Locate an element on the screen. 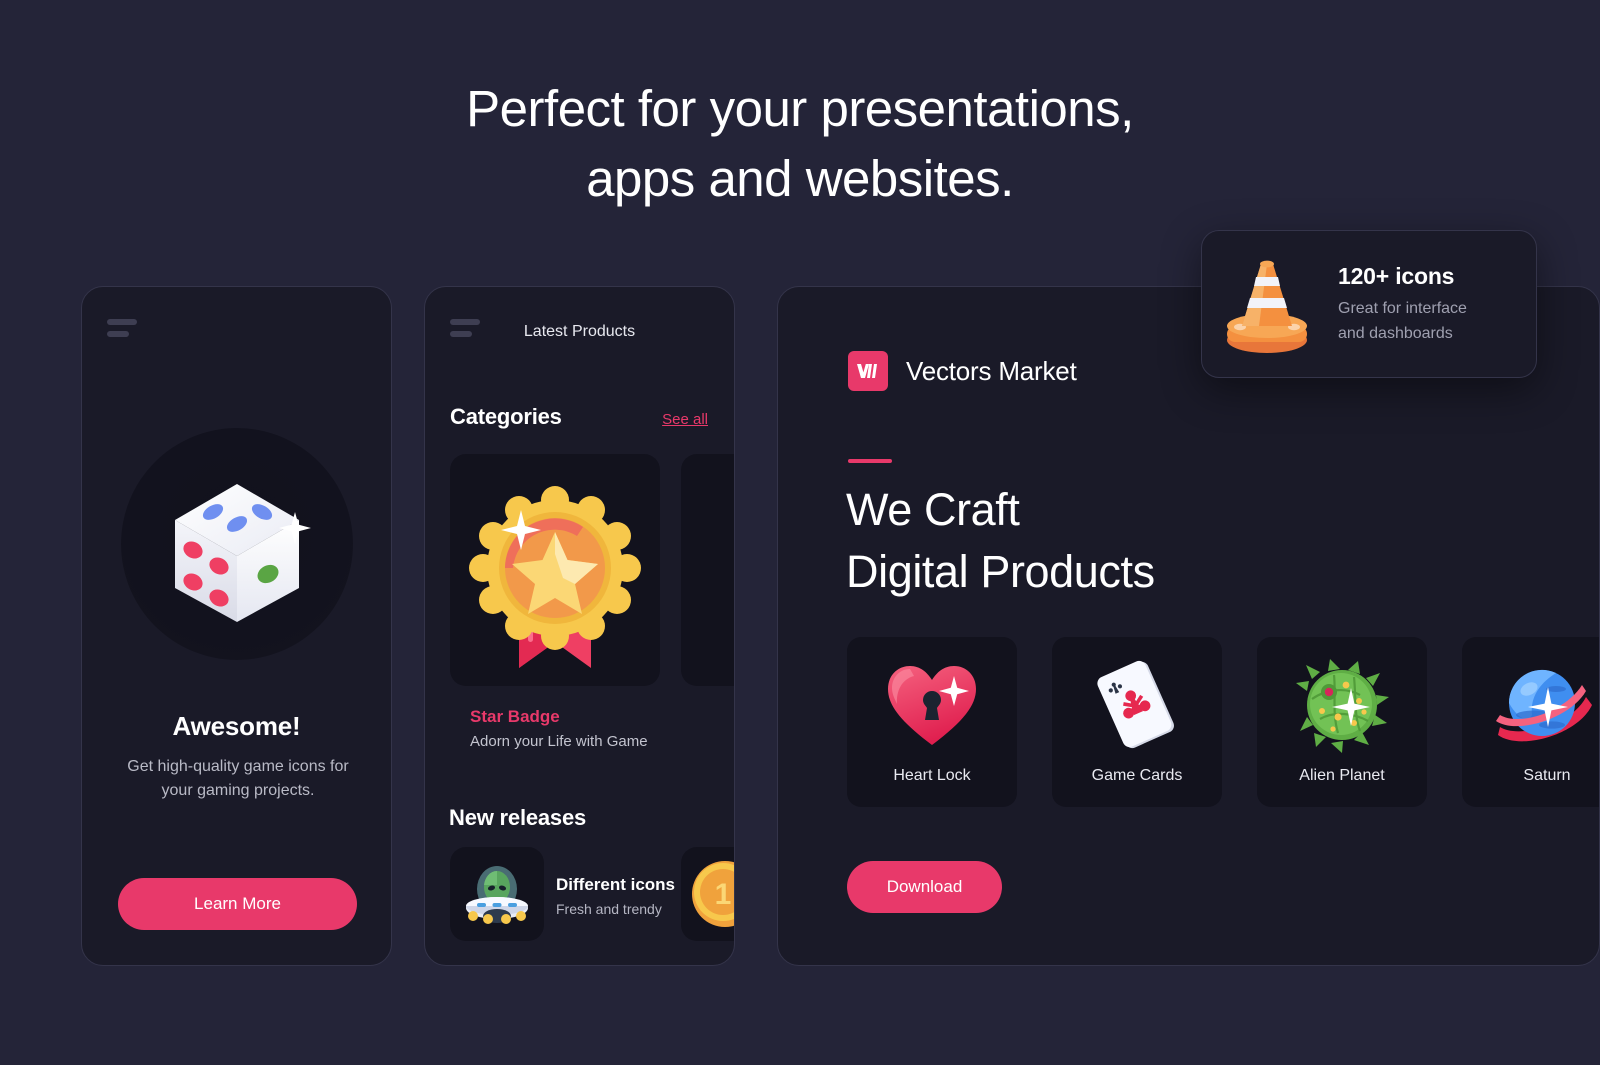  brand-row: Vectors Market is located at coordinates (962, 371).